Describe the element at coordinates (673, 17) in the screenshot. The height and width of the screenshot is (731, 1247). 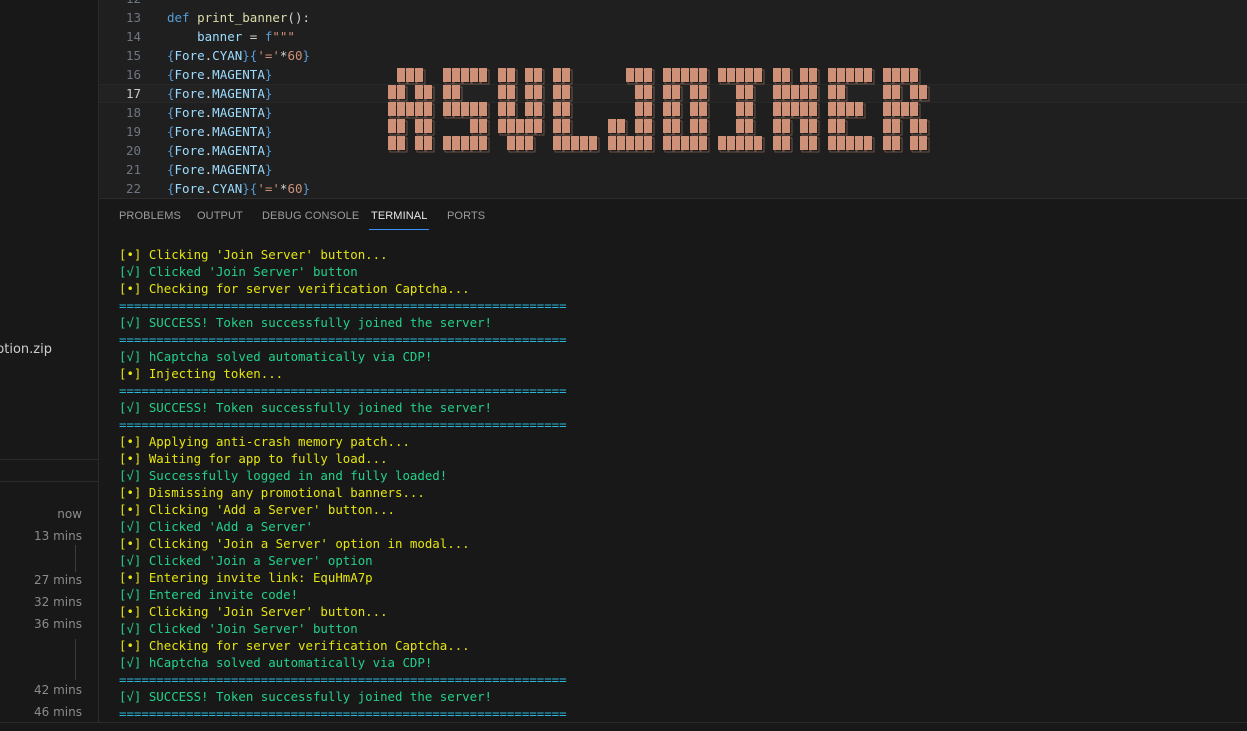
I see `code-line: 13 def print_banner():` at that location.